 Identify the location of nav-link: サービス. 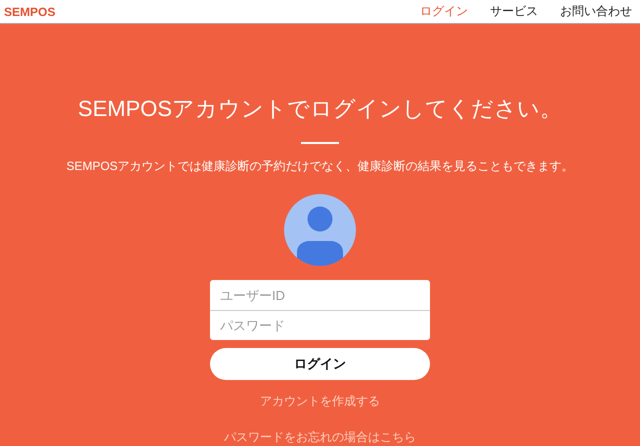
(514, 11).